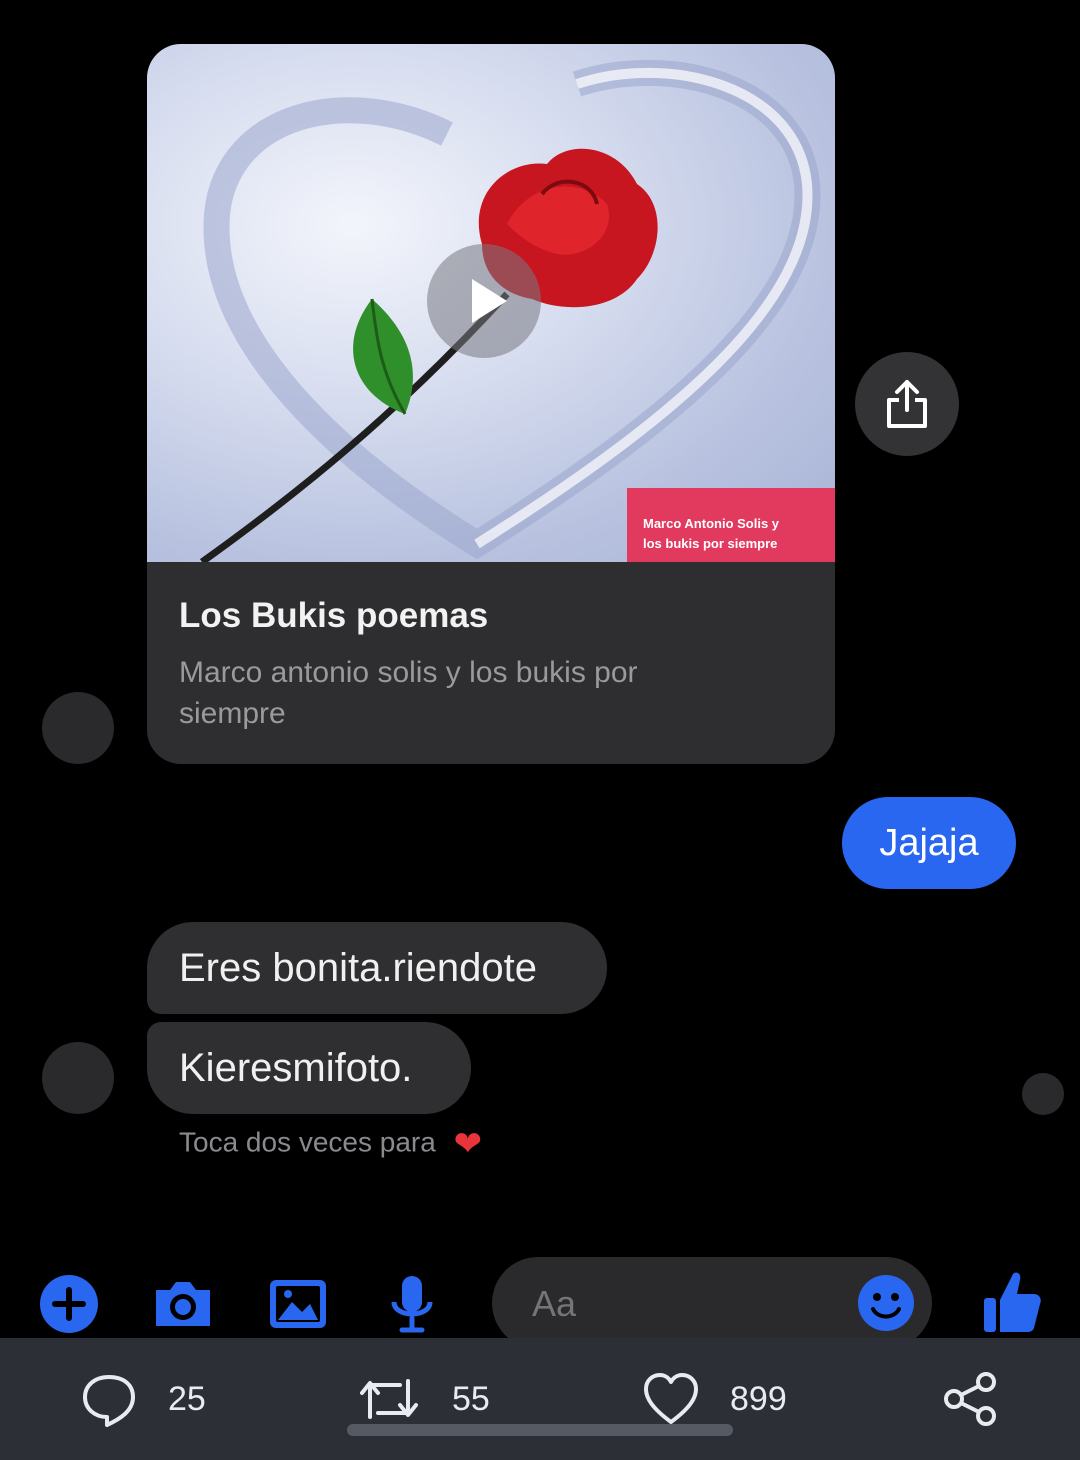 The height and width of the screenshot is (1460, 1080). I want to click on share-button, so click(907, 404).